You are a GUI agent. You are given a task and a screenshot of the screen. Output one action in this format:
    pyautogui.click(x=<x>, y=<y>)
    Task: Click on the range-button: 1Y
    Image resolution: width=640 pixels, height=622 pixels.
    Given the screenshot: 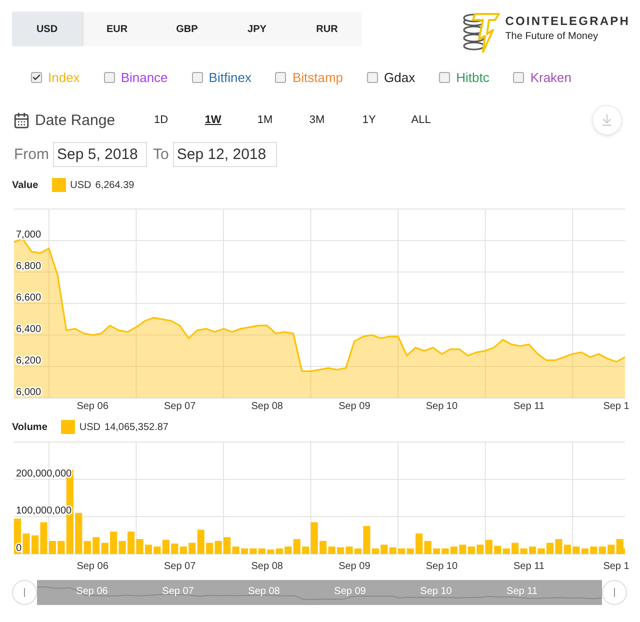 What is the action you would take?
    pyautogui.click(x=369, y=120)
    